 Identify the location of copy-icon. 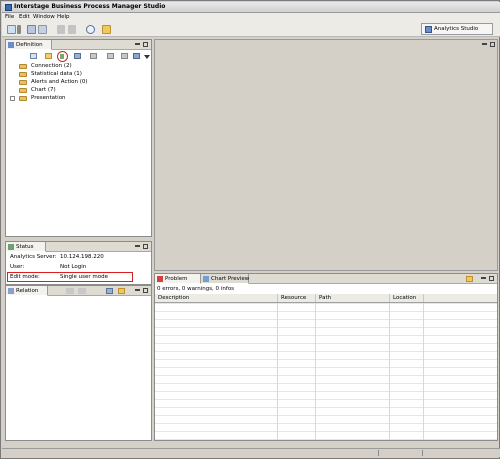
(110, 56).